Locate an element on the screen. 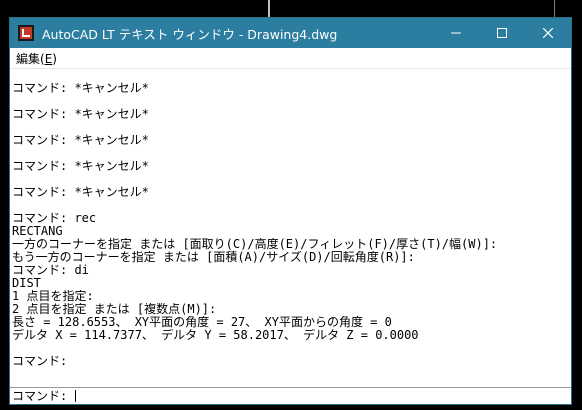 Image resolution: width=582 pixels, height=410 pixels. minimize-icon is located at coordinates (456, 33).